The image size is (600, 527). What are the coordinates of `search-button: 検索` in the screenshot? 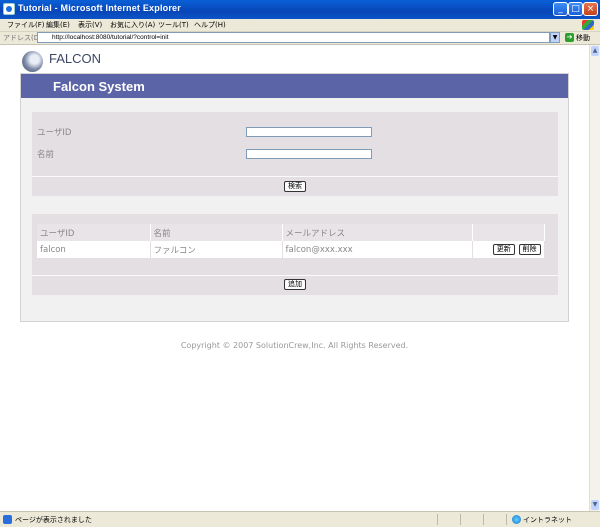 It's located at (295, 186).